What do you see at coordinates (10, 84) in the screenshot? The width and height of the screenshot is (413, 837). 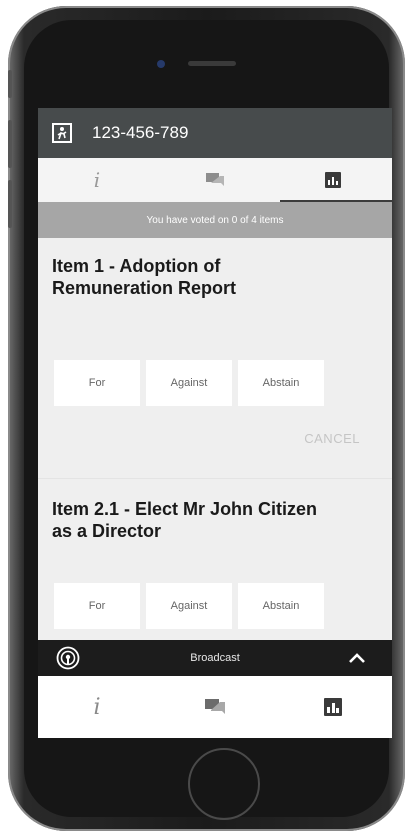 I see `silent-switch` at bounding box center [10, 84].